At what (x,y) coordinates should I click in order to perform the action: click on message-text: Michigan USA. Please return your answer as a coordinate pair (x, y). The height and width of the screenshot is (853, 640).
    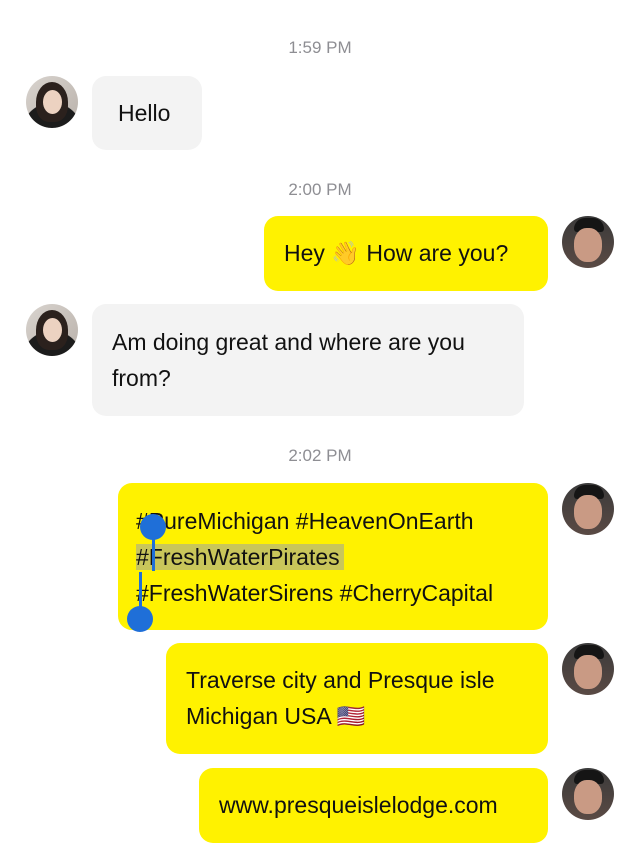
    Looking at the image, I should click on (261, 716).